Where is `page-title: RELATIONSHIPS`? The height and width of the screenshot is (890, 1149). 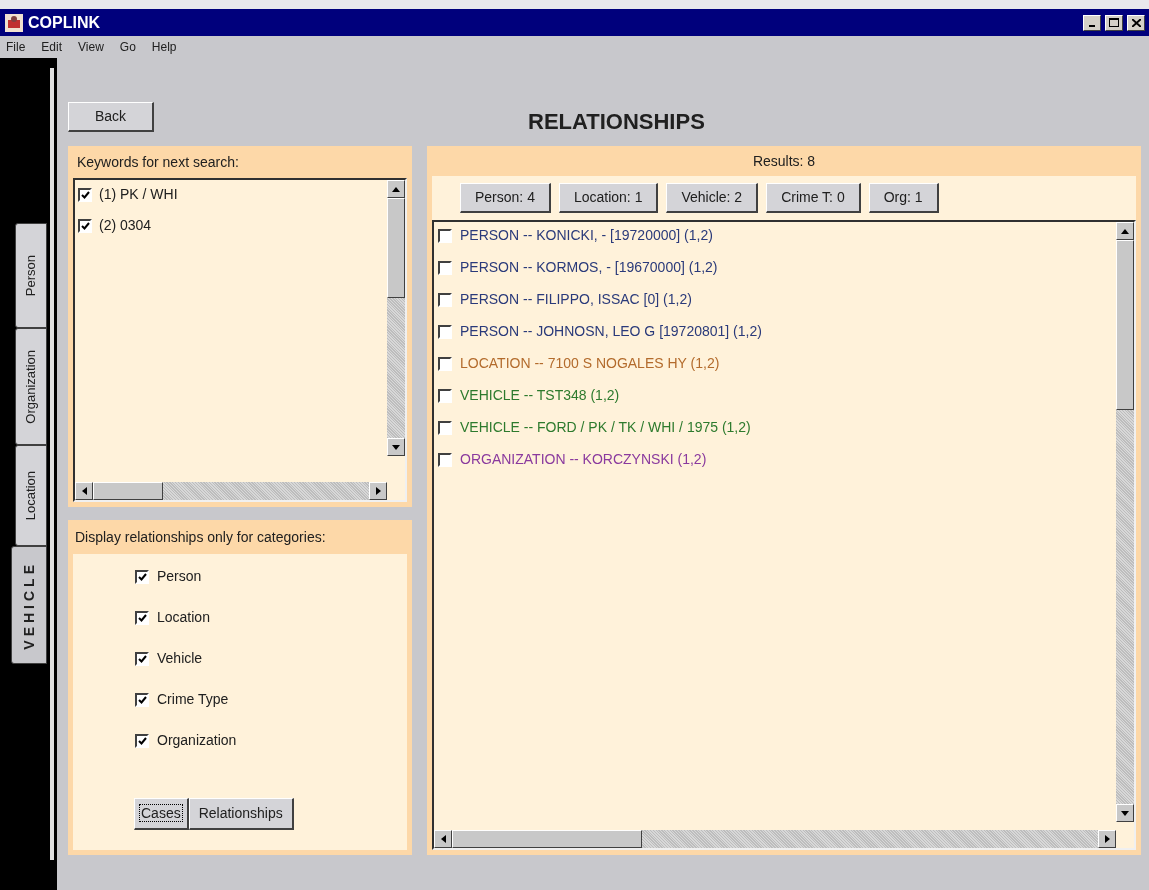
page-title: RELATIONSHIPS is located at coordinates (616, 122).